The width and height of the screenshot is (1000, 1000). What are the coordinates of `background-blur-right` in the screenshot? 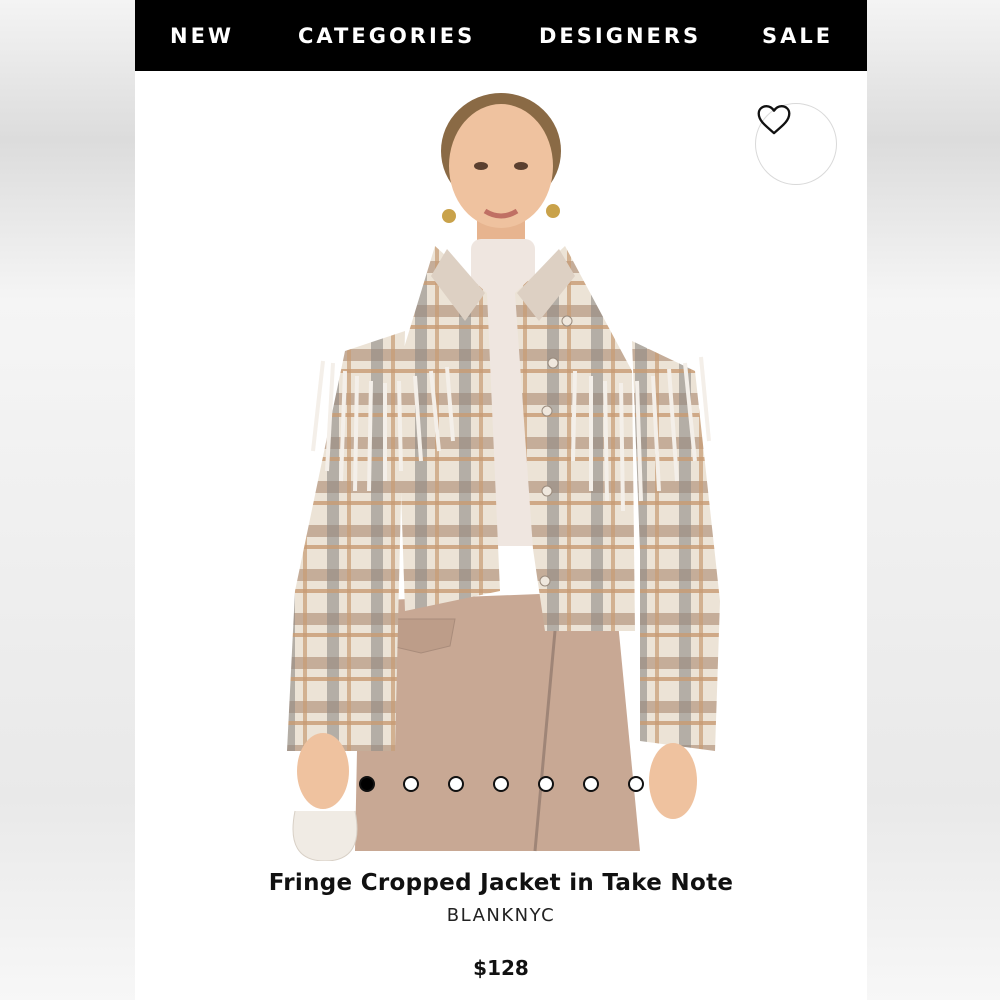 It's located at (933, 500).